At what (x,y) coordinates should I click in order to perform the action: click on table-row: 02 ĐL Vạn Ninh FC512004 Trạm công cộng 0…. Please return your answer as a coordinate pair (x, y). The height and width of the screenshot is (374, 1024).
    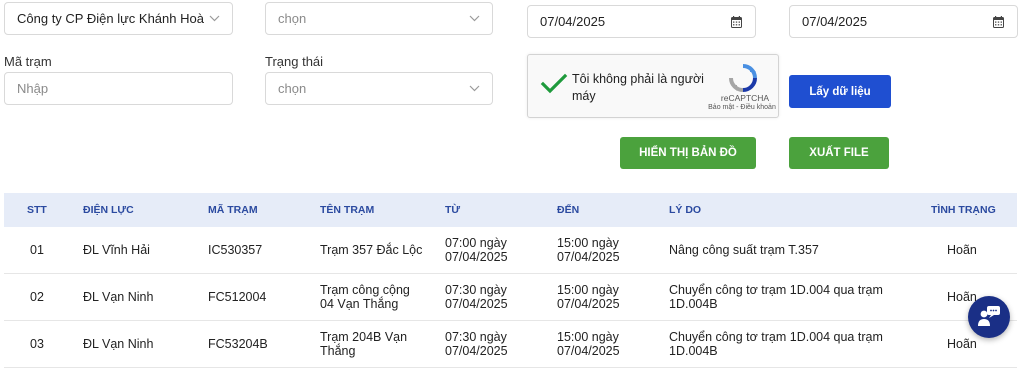
    Looking at the image, I should click on (510, 297).